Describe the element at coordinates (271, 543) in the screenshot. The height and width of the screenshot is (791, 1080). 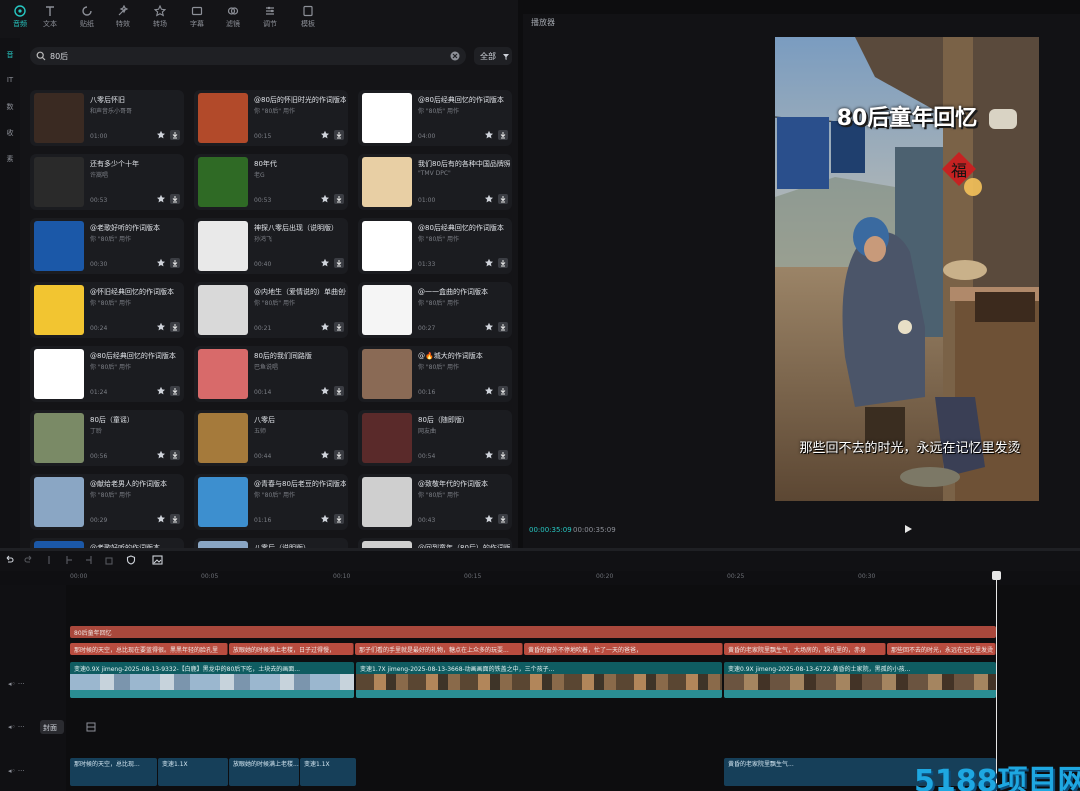
I see `music-card: 八零后（说明版）` at that location.